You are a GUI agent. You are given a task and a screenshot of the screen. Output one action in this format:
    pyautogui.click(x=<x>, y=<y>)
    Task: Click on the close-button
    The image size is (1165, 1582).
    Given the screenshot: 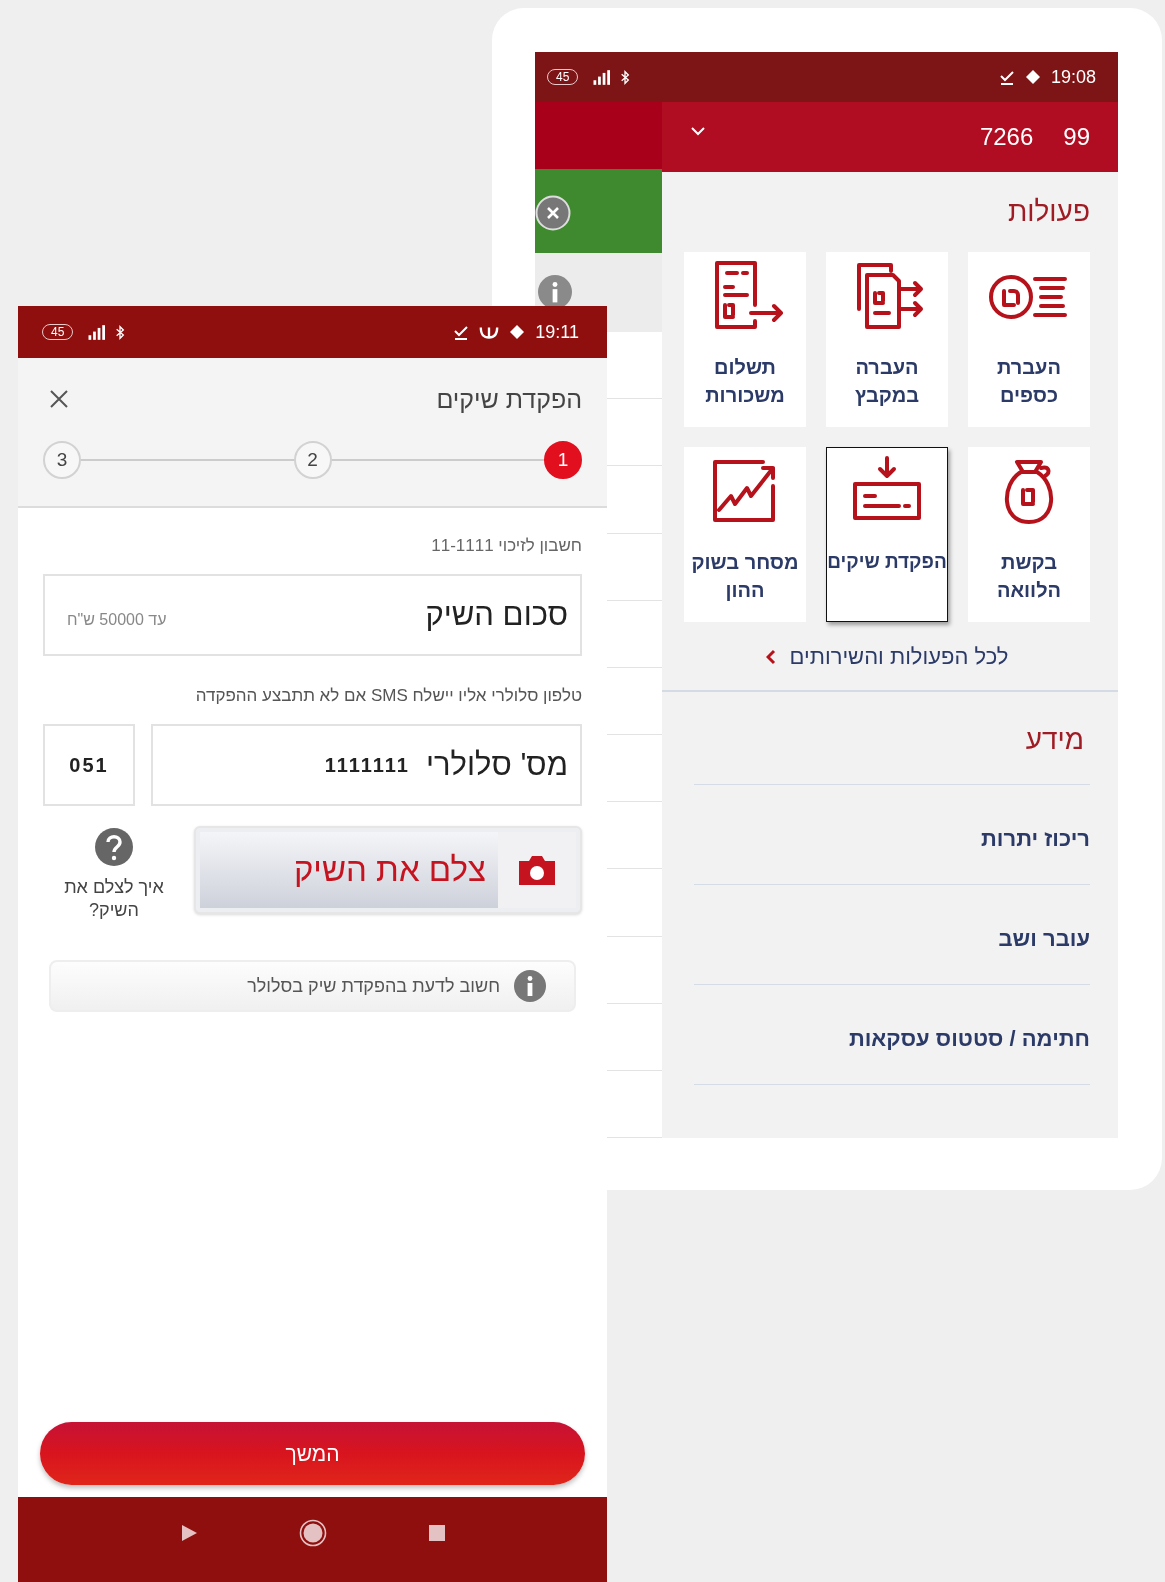 What is the action you would take?
    pyautogui.click(x=553, y=213)
    